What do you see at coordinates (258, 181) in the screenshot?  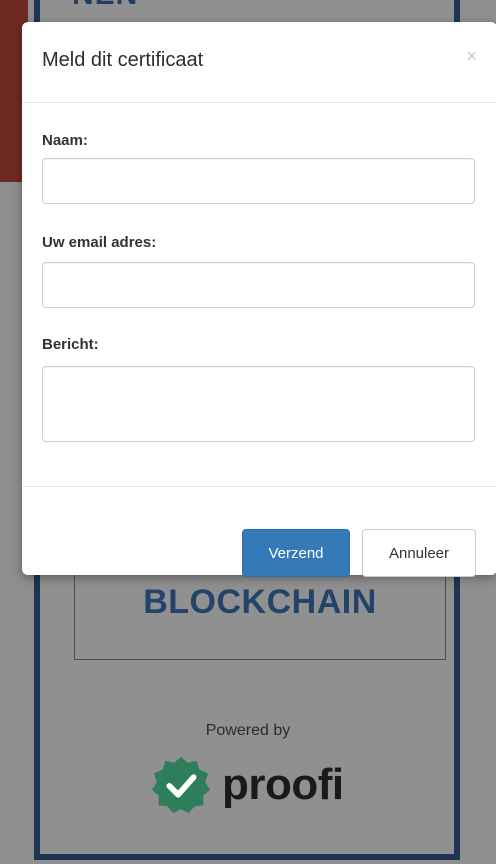 I see `name-input` at bounding box center [258, 181].